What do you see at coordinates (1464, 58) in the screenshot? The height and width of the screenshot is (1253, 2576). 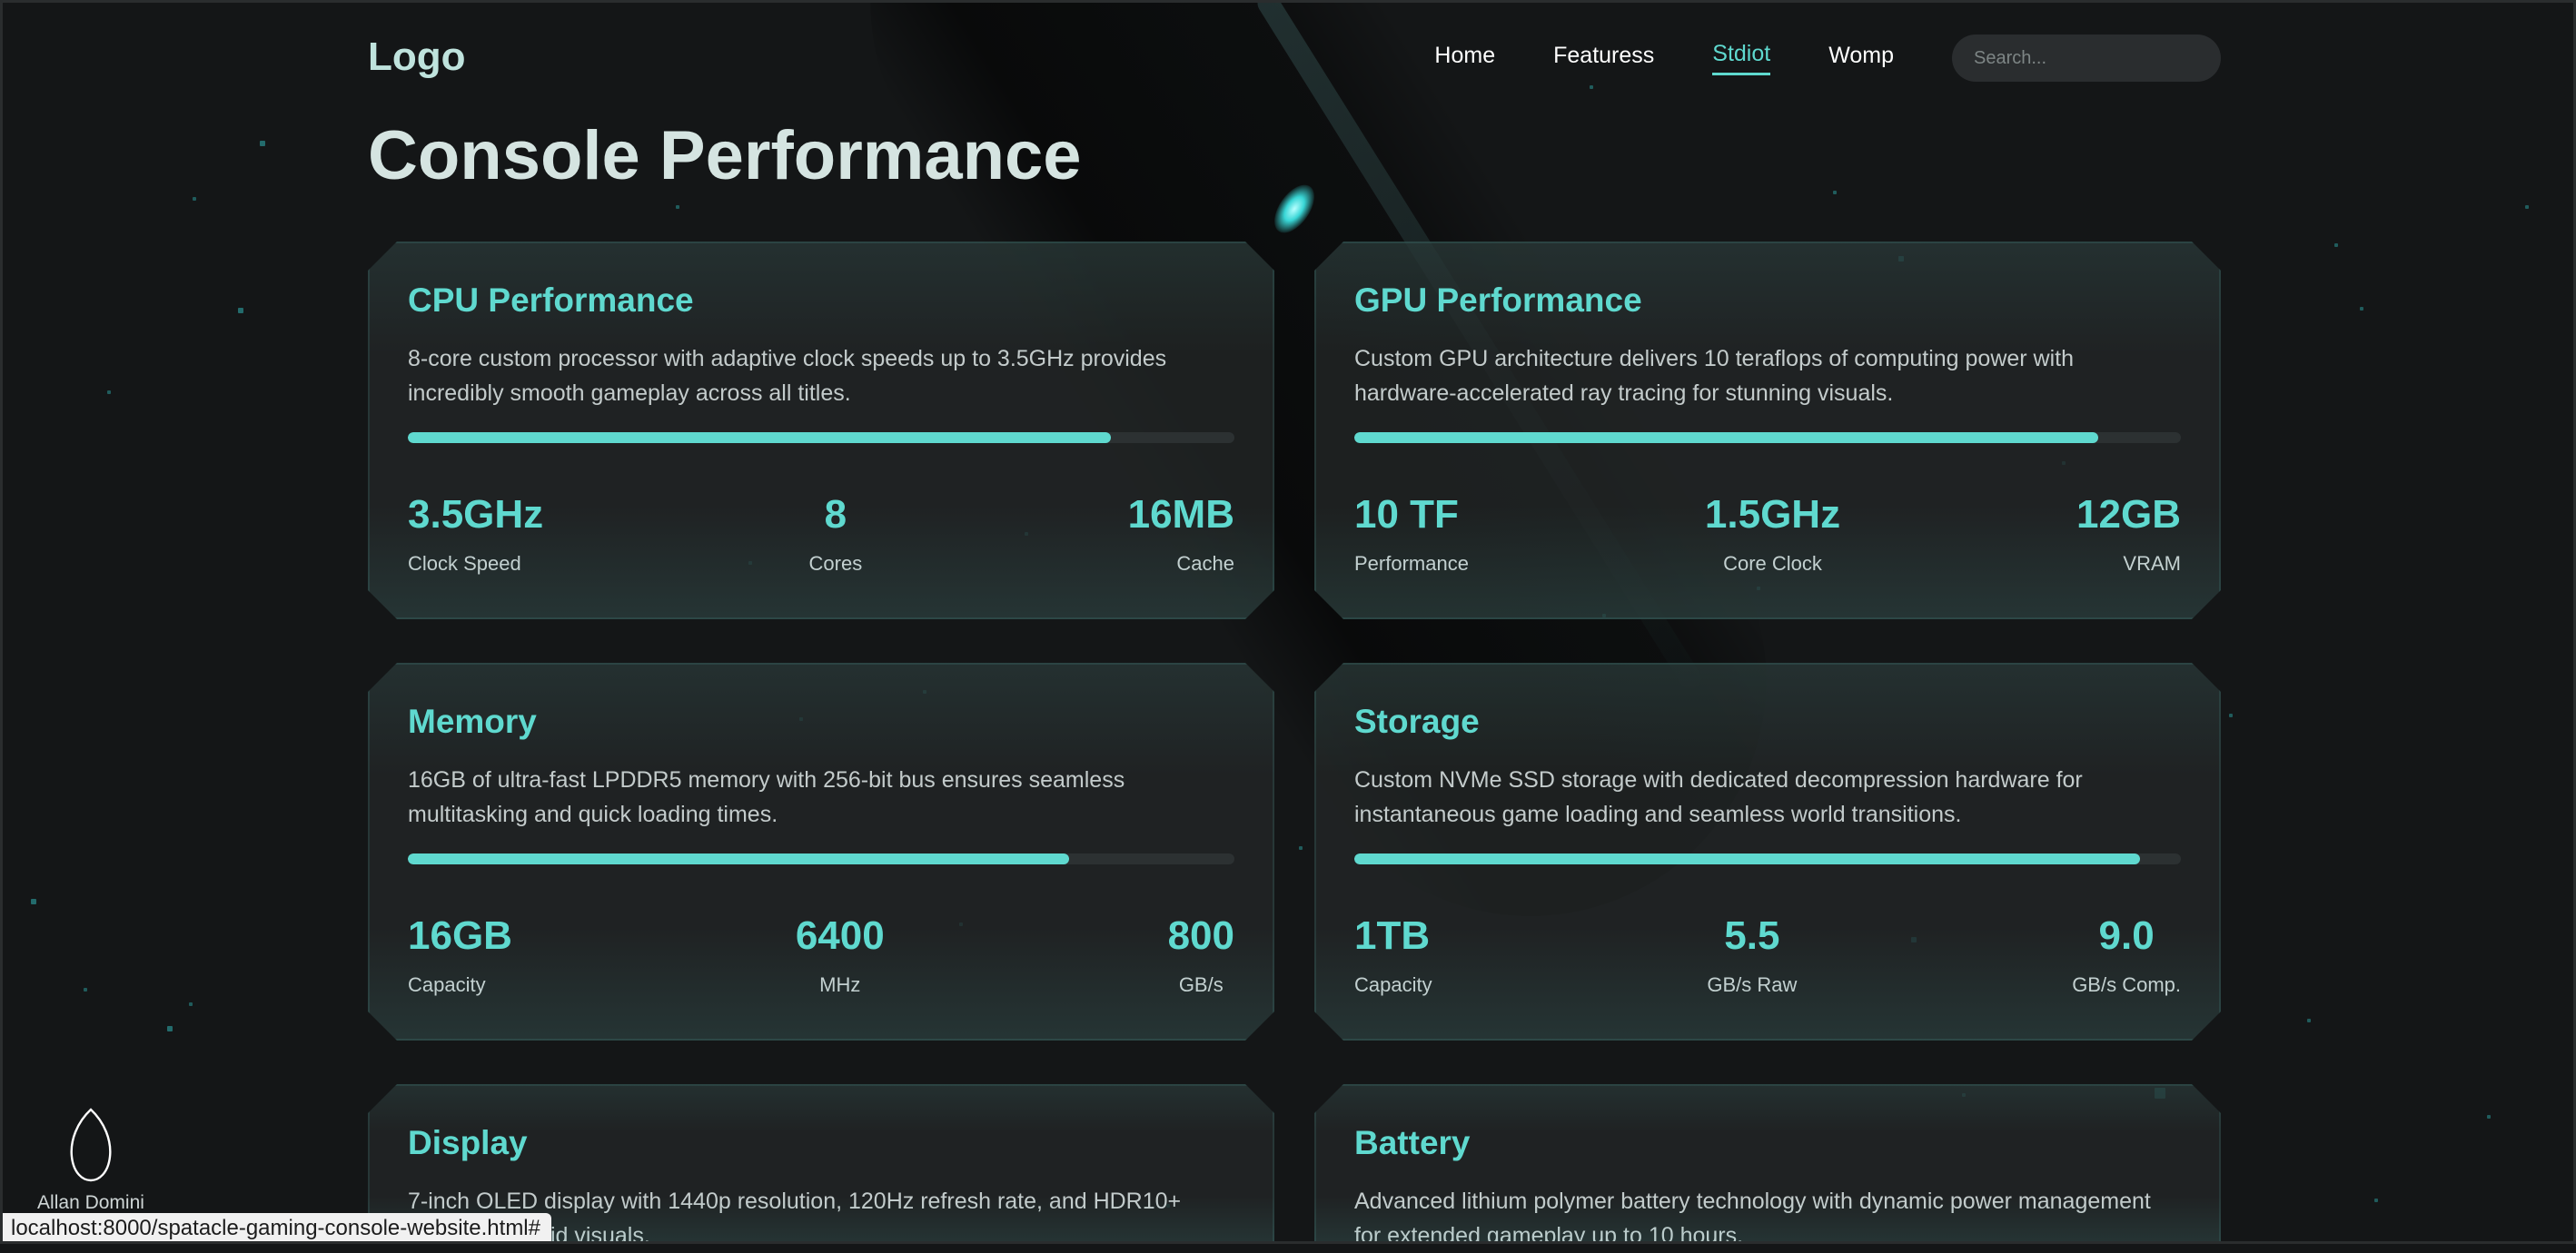 I see `nav-home: Home` at bounding box center [1464, 58].